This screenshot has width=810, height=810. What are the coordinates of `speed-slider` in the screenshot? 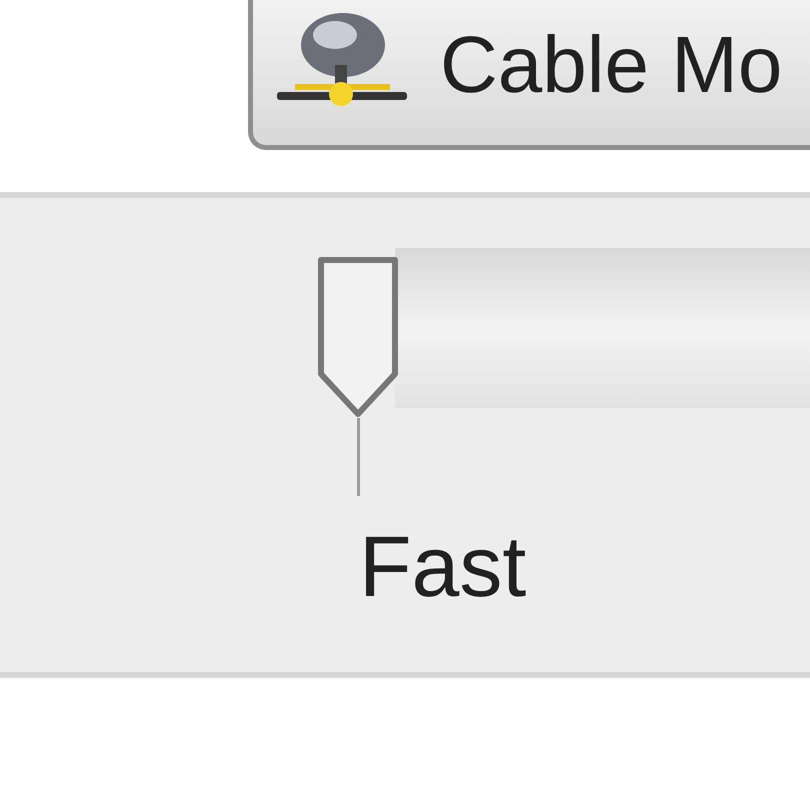 It's located at (562, 333).